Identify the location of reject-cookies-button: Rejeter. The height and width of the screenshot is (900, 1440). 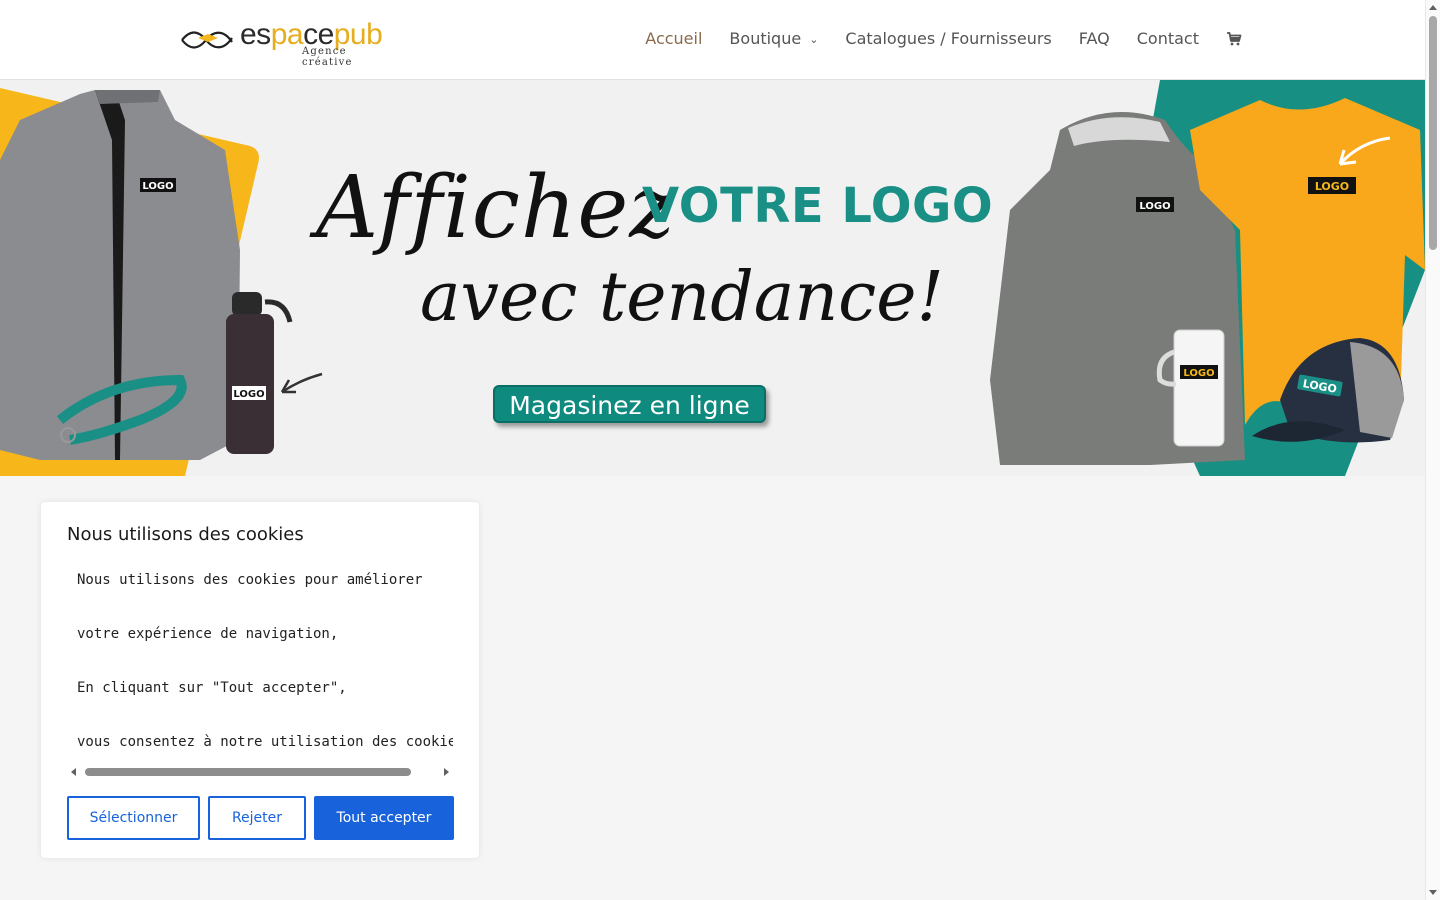
(257, 818).